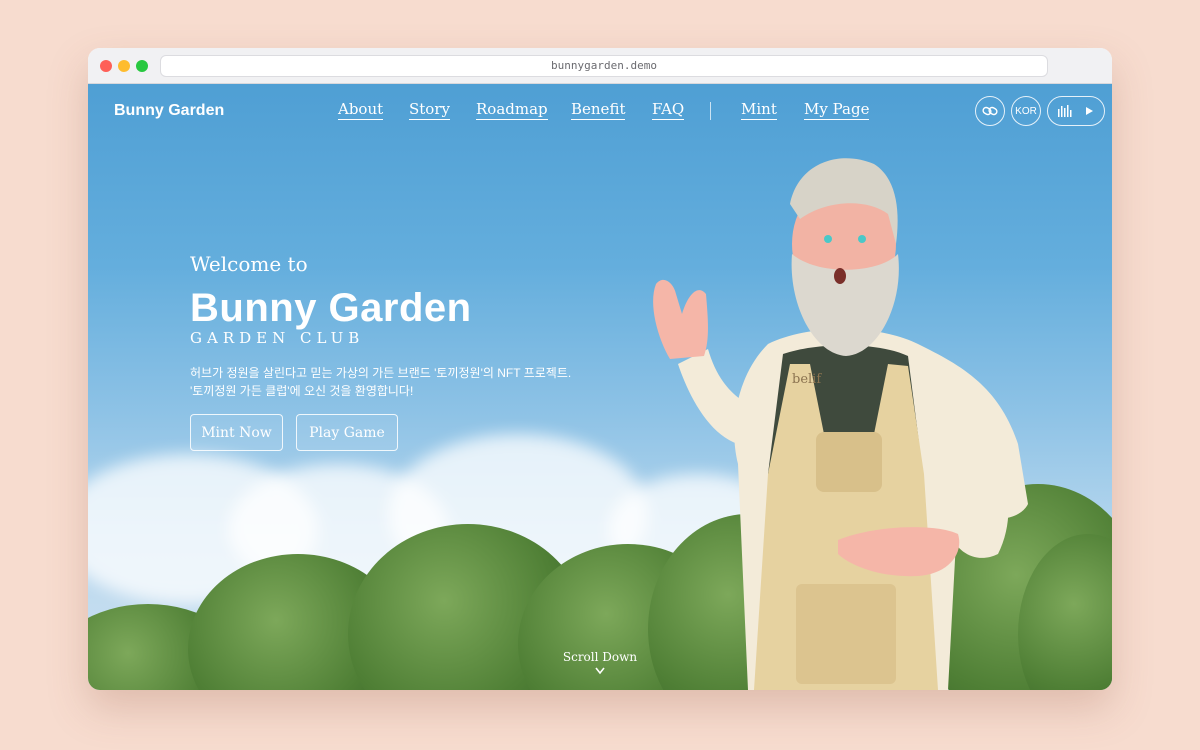 Image resolution: width=1200 pixels, height=750 pixels. What do you see at coordinates (1026, 111) in the screenshot?
I see `language-toggle: KOR` at bounding box center [1026, 111].